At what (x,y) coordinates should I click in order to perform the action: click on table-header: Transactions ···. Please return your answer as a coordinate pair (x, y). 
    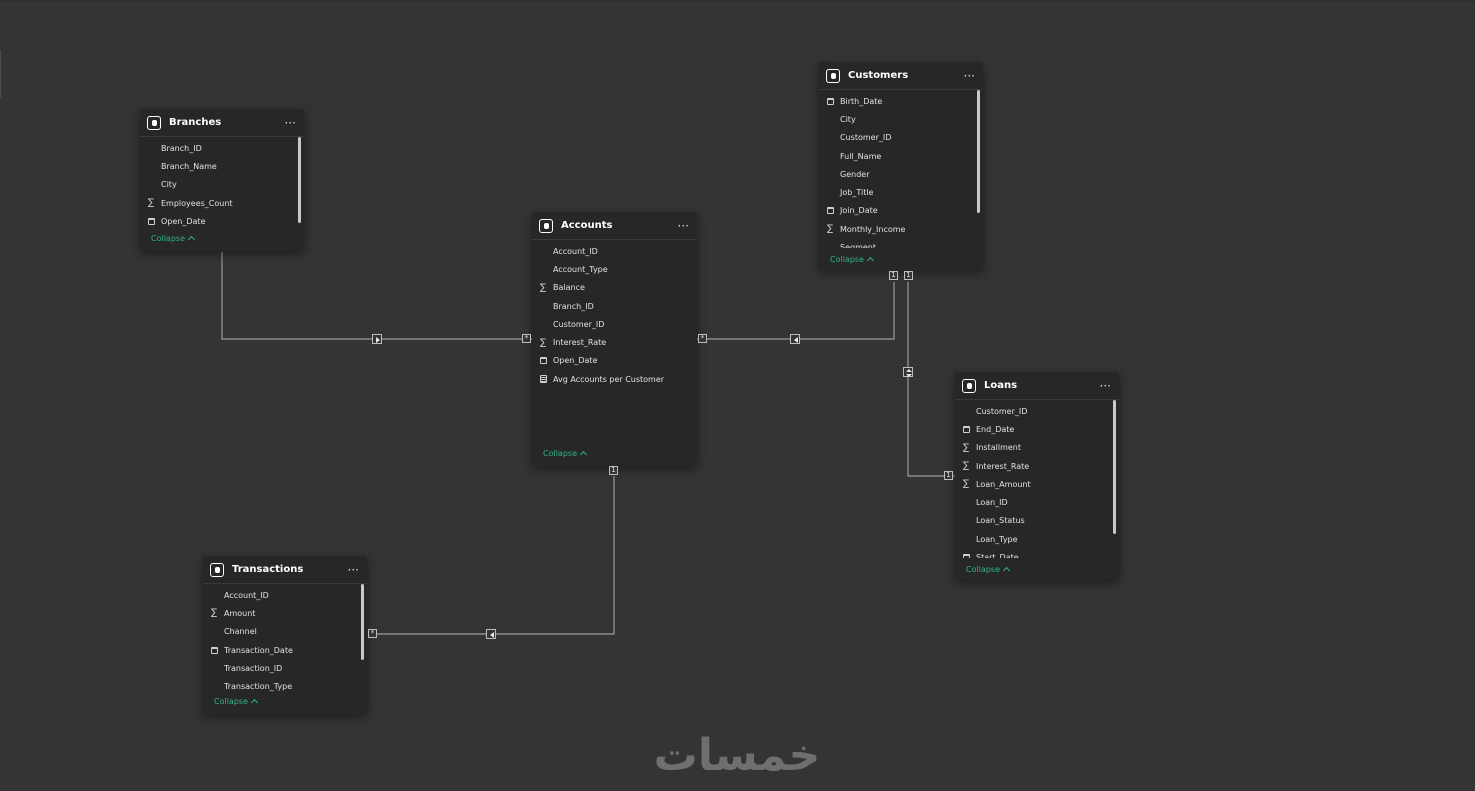
    Looking at the image, I should click on (285, 570).